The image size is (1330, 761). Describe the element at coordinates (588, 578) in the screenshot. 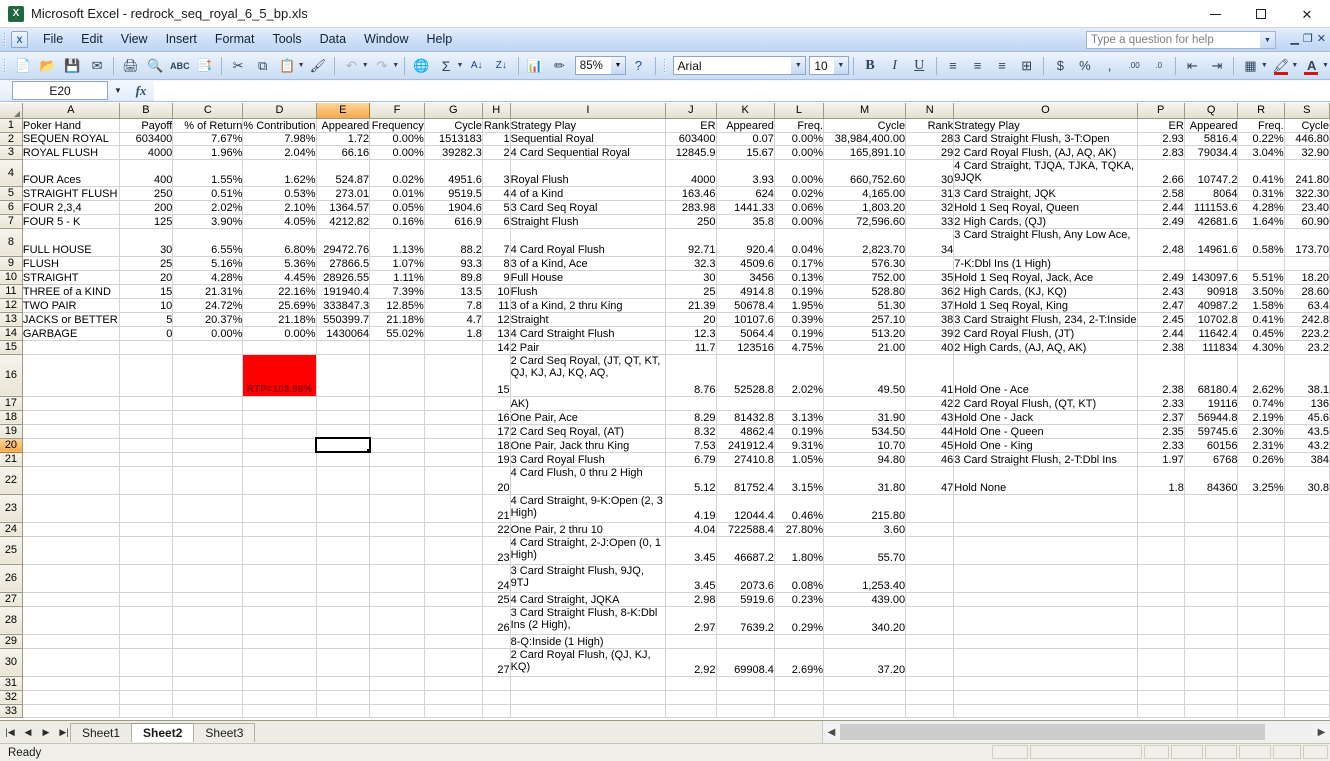

I see `cell-I26: 3 Card Straight Flush, 9JQ, 9TJ` at that location.